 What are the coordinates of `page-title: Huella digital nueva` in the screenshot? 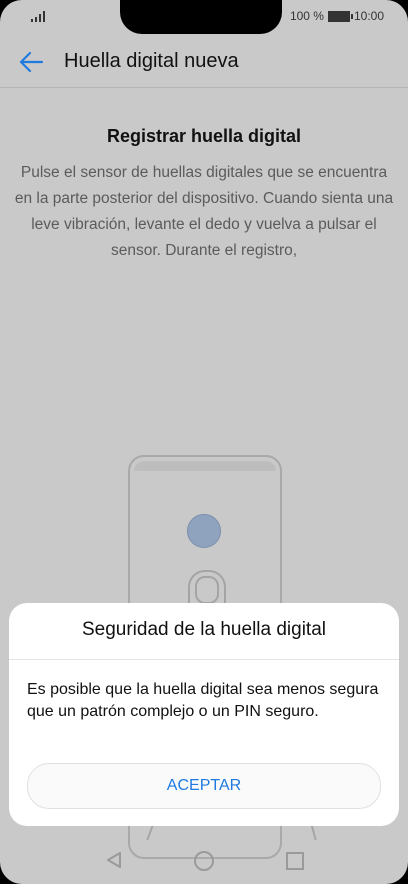 It's located at (151, 61).